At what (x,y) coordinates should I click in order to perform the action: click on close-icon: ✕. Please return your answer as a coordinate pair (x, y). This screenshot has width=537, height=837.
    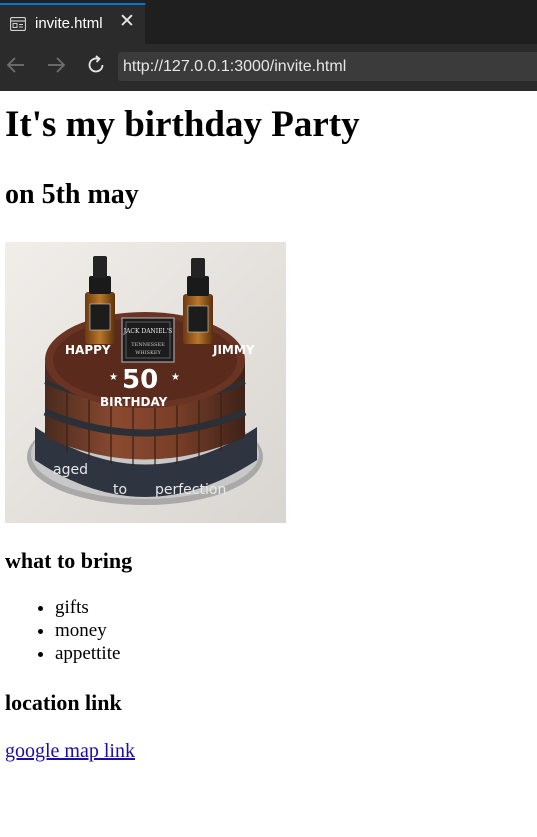
    Looking at the image, I should click on (127, 21).